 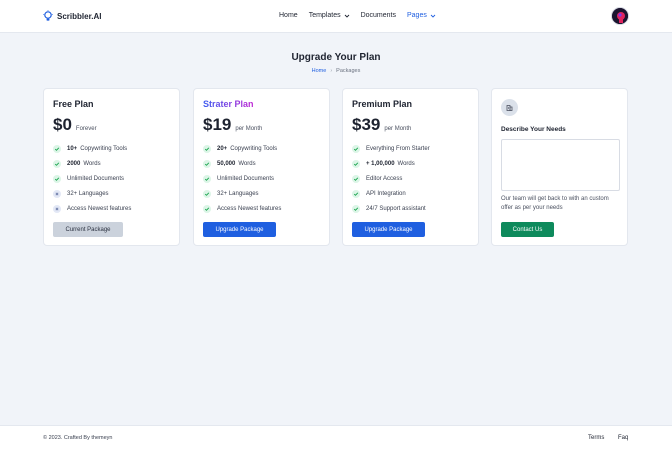 I want to click on plan-price: $0, so click(x=62, y=124).